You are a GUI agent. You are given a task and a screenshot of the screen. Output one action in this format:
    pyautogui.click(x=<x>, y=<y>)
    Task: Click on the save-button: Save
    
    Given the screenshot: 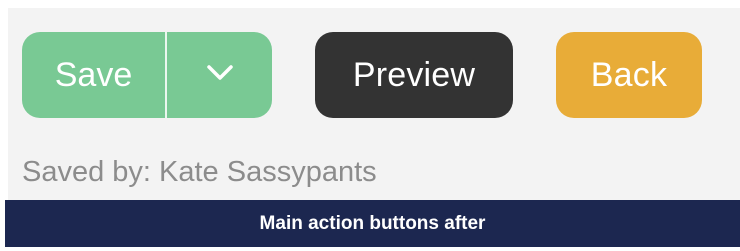 What is the action you would take?
    pyautogui.click(x=94, y=75)
    